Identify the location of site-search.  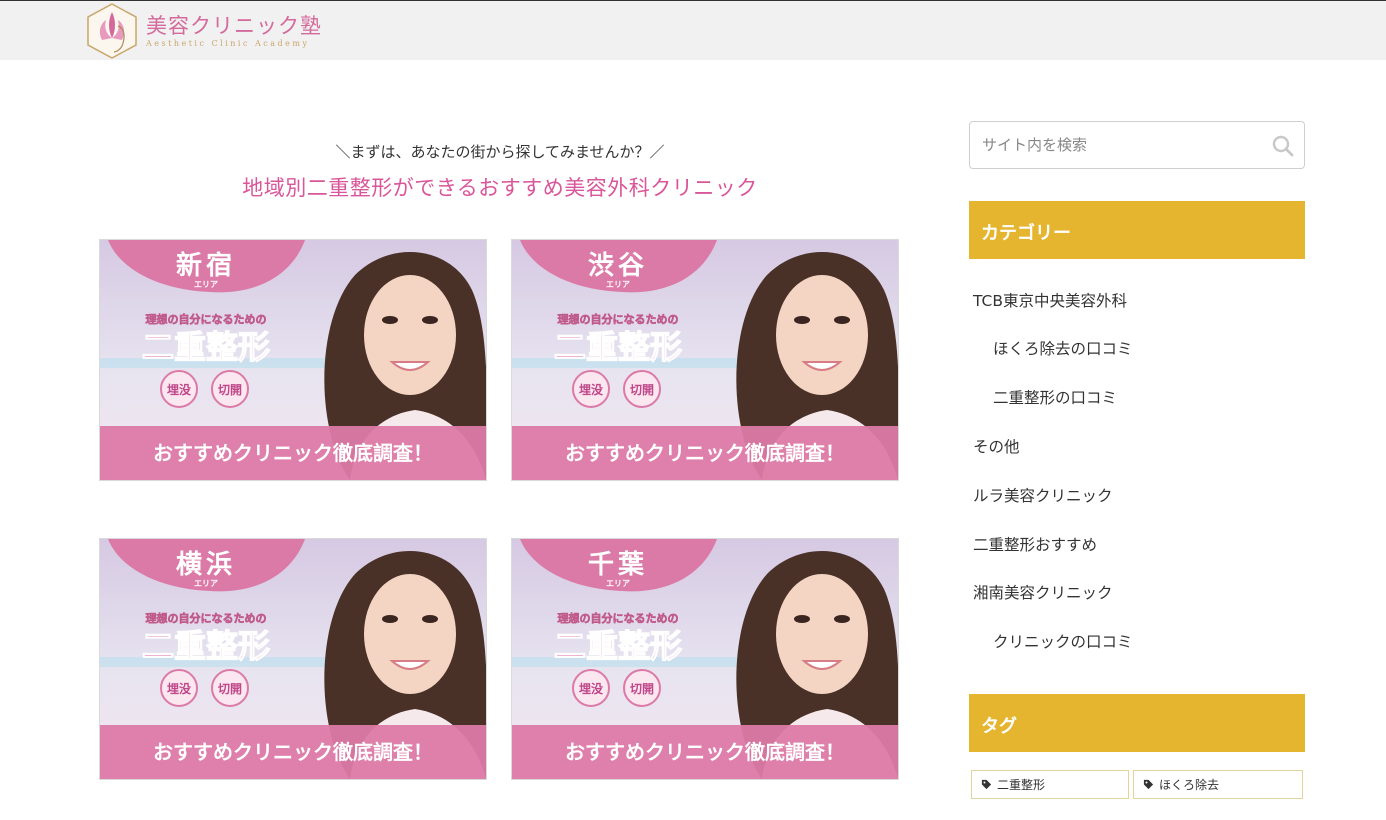
(1137, 145).